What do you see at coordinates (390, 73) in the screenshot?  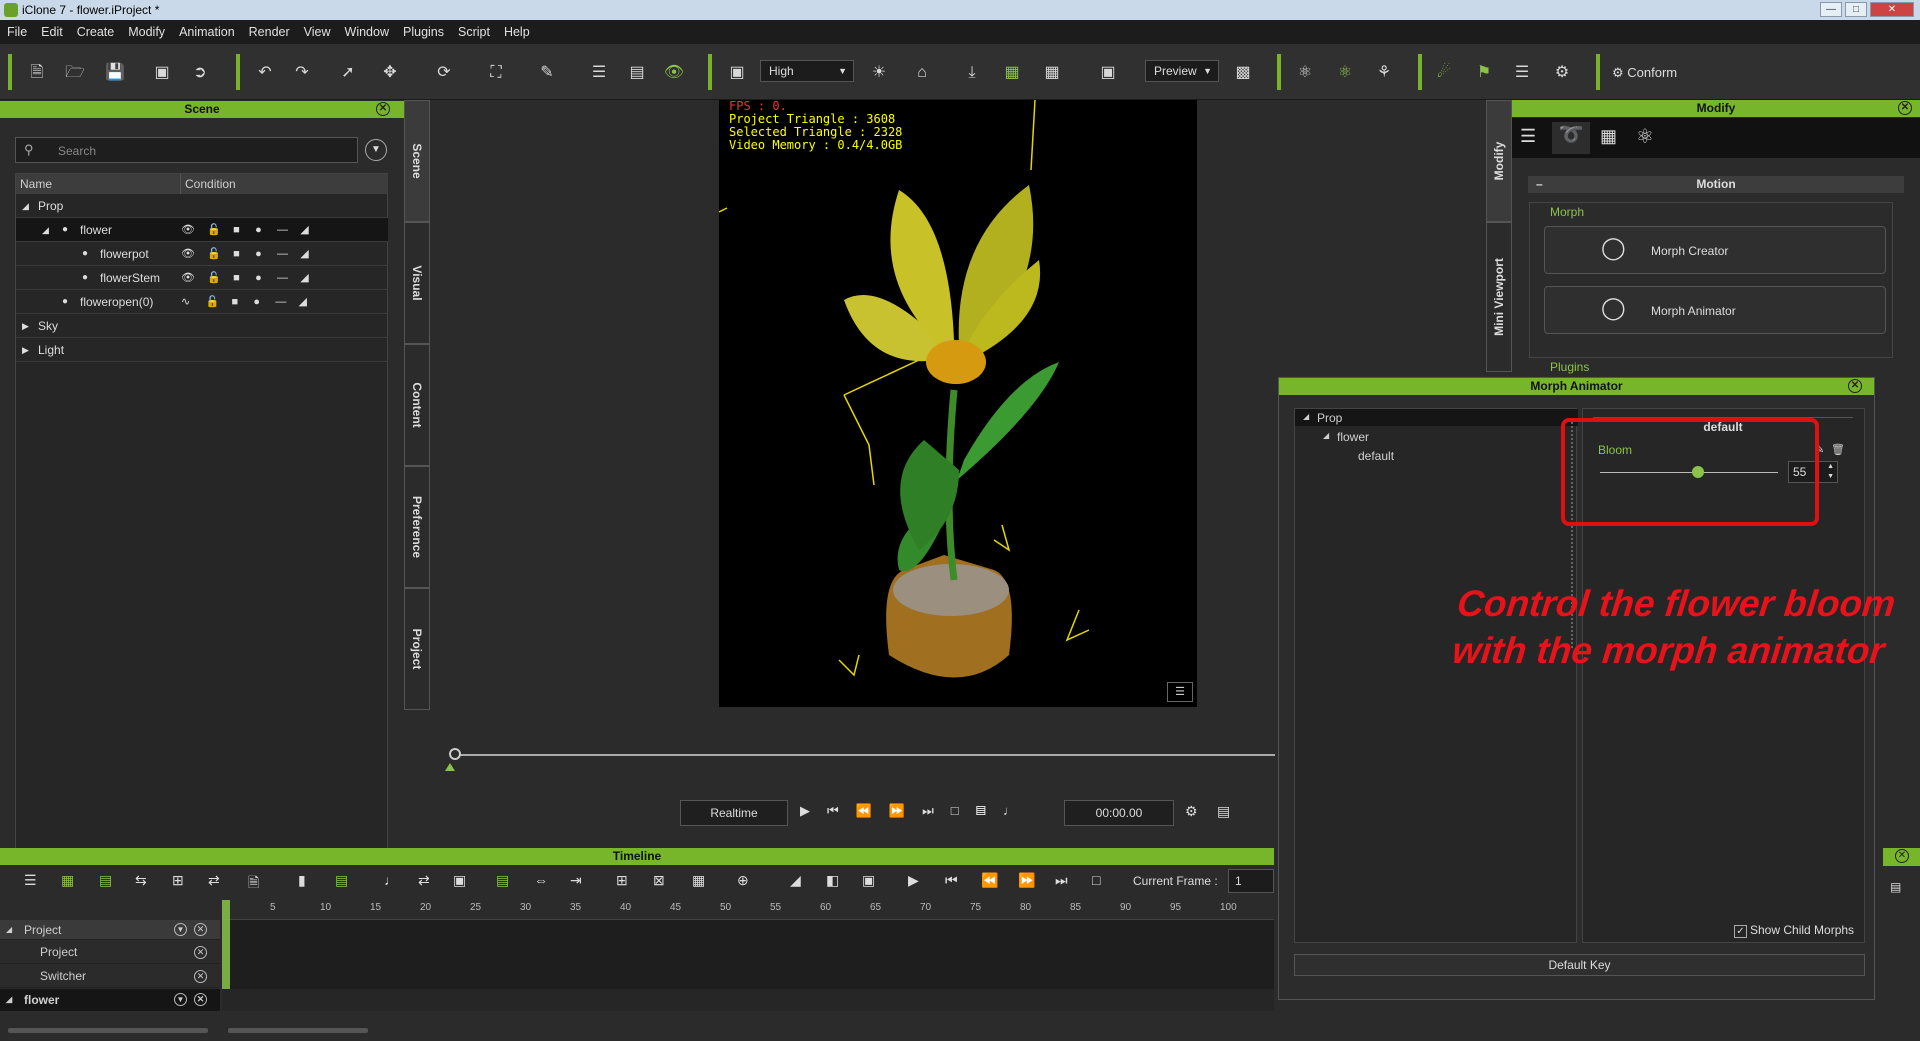 I see `move-icon: ✥` at bounding box center [390, 73].